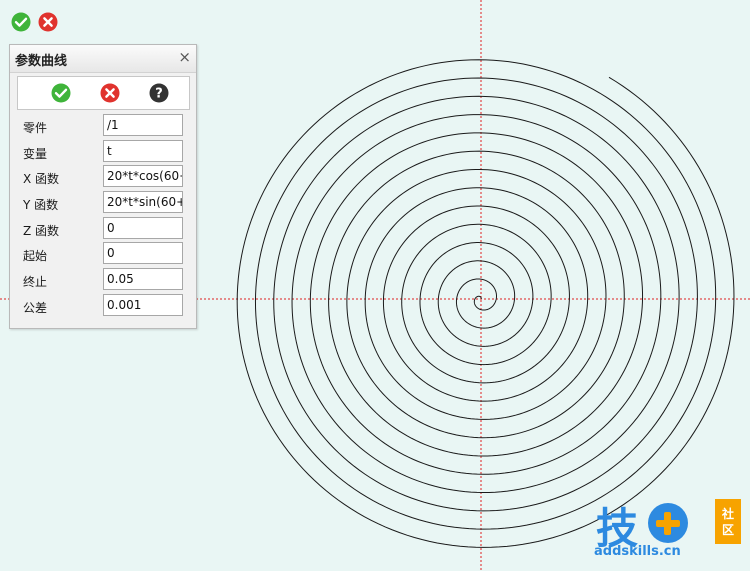 The height and width of the screenshot is (571, 750). What do you see at coordinates (727, 513) in the screenshot?
I see `logo-badge-text-1: 社` at bounding box center [727, 513].